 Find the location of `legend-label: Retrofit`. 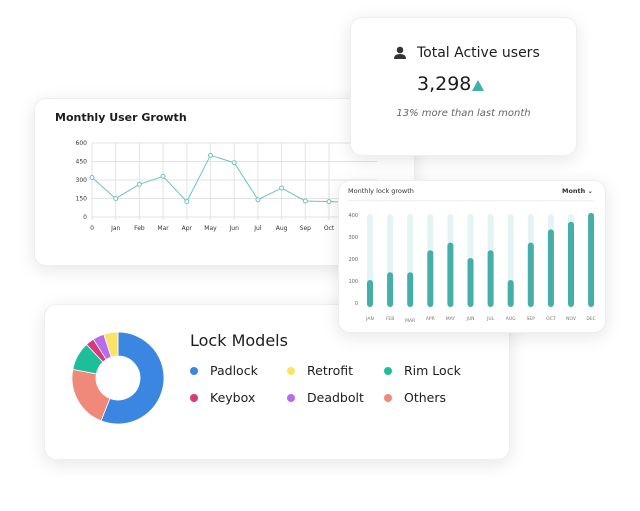

legend-label: Retrofit is located at coordinates (330, 370).